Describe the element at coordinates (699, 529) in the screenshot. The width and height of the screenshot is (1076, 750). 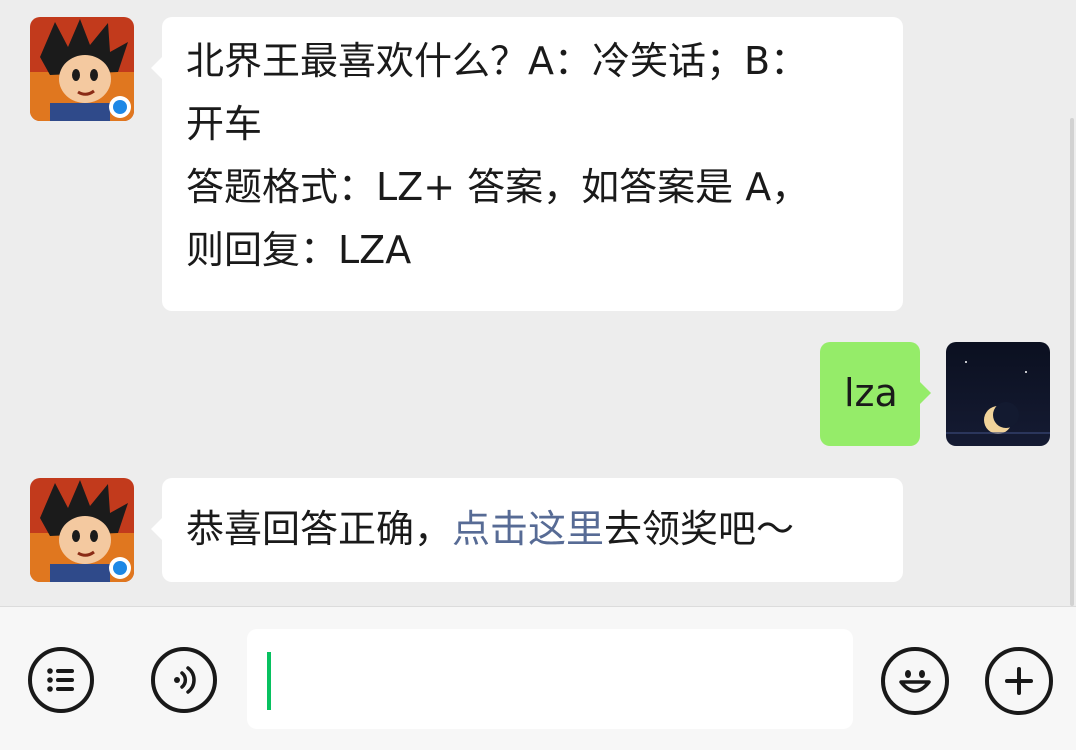
I see `message-text: 去领奖吧～` at that location.